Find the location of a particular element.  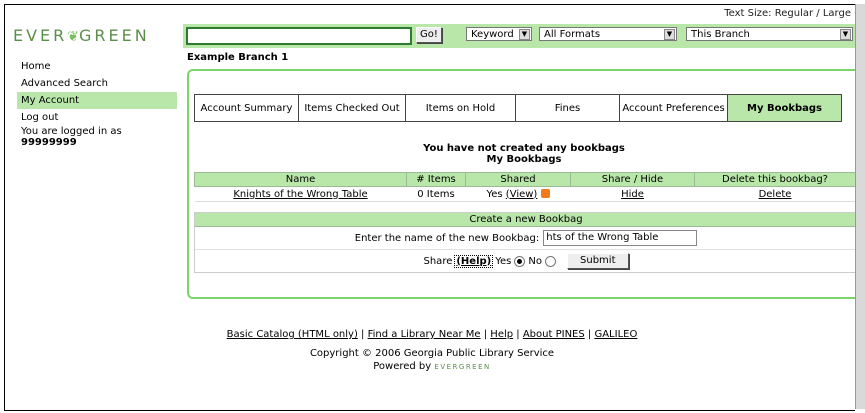

text-size-large-link: Large is located at coordinates (837, 13).